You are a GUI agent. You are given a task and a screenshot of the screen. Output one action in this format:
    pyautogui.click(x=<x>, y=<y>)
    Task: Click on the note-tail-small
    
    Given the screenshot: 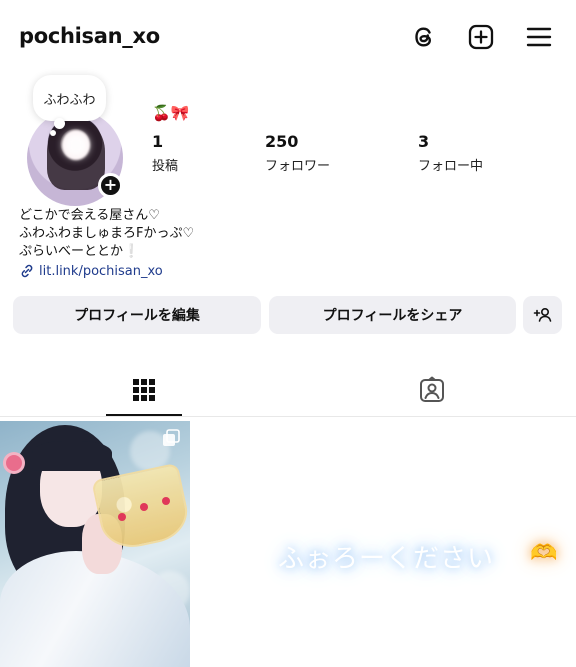 What is the action you would take?
    pyautogui.click(x=53, y=133)
    